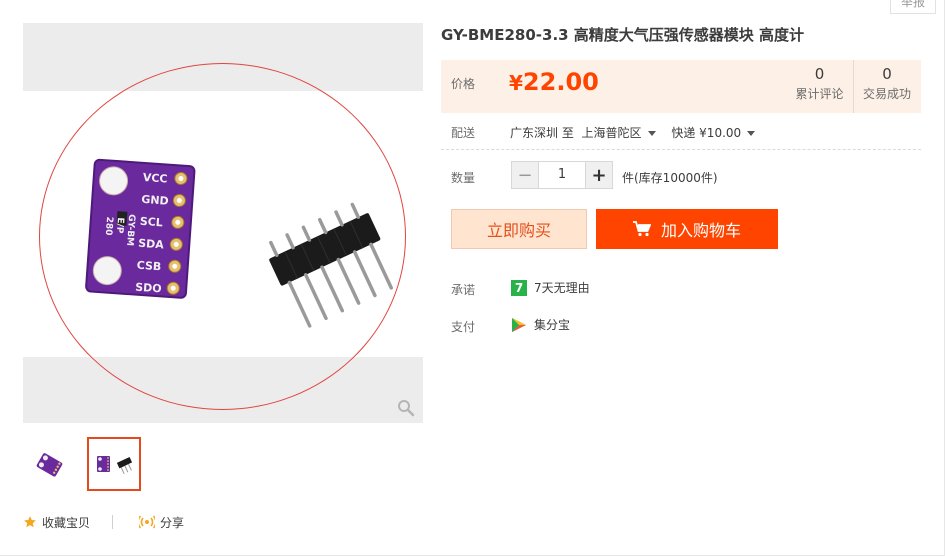  Describe the element at coordinates (463, 133) in the screenshot. I see `shipping-label: 配送` at that location.